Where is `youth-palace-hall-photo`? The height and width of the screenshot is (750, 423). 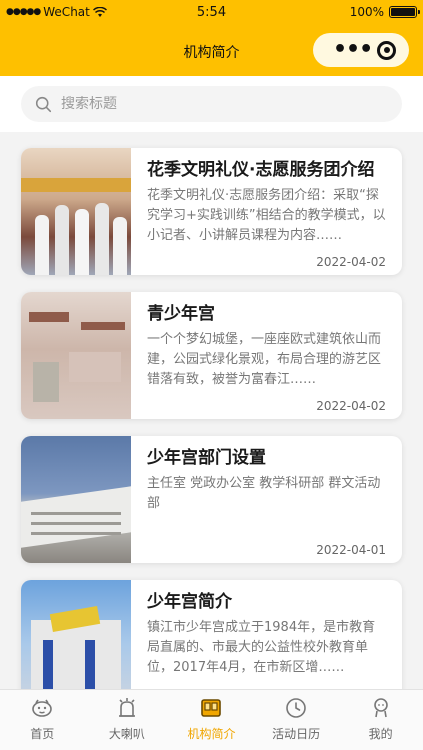
youth-palace-hall-photo is located at coordinates (76, 355).